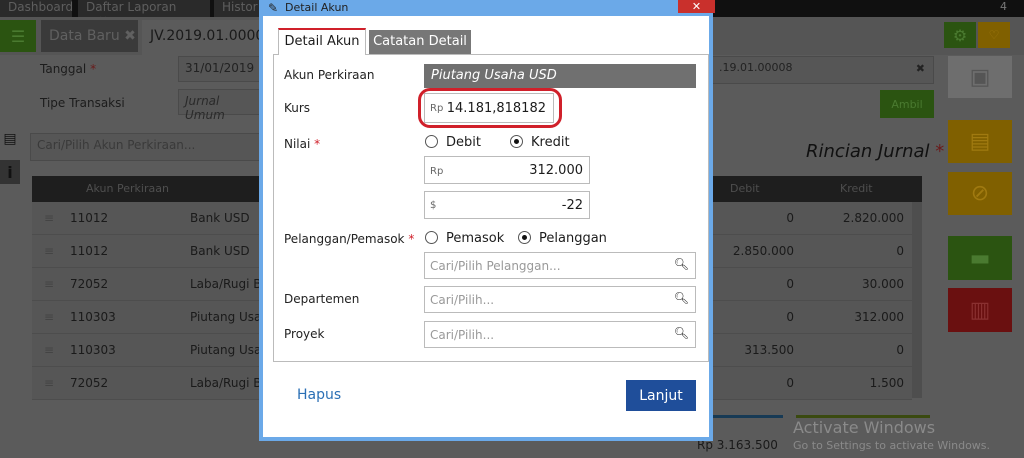 The image size is (1024, 458). What do you see at coordinates (892, 445) in the screenshot?
I see `watermark-subtitle: Go to Settings to activate Windows.` at bounding box center [892, 445].